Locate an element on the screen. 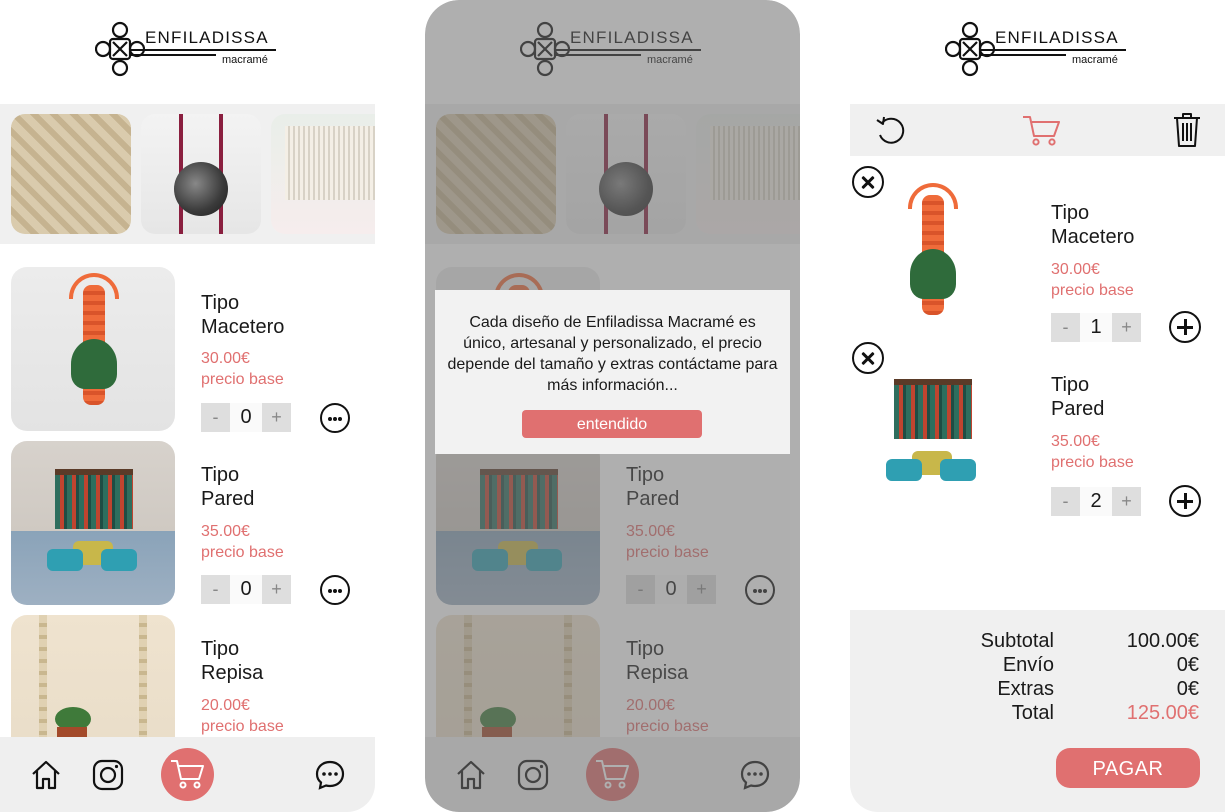  home-icon is located at coordinates (46, 775).